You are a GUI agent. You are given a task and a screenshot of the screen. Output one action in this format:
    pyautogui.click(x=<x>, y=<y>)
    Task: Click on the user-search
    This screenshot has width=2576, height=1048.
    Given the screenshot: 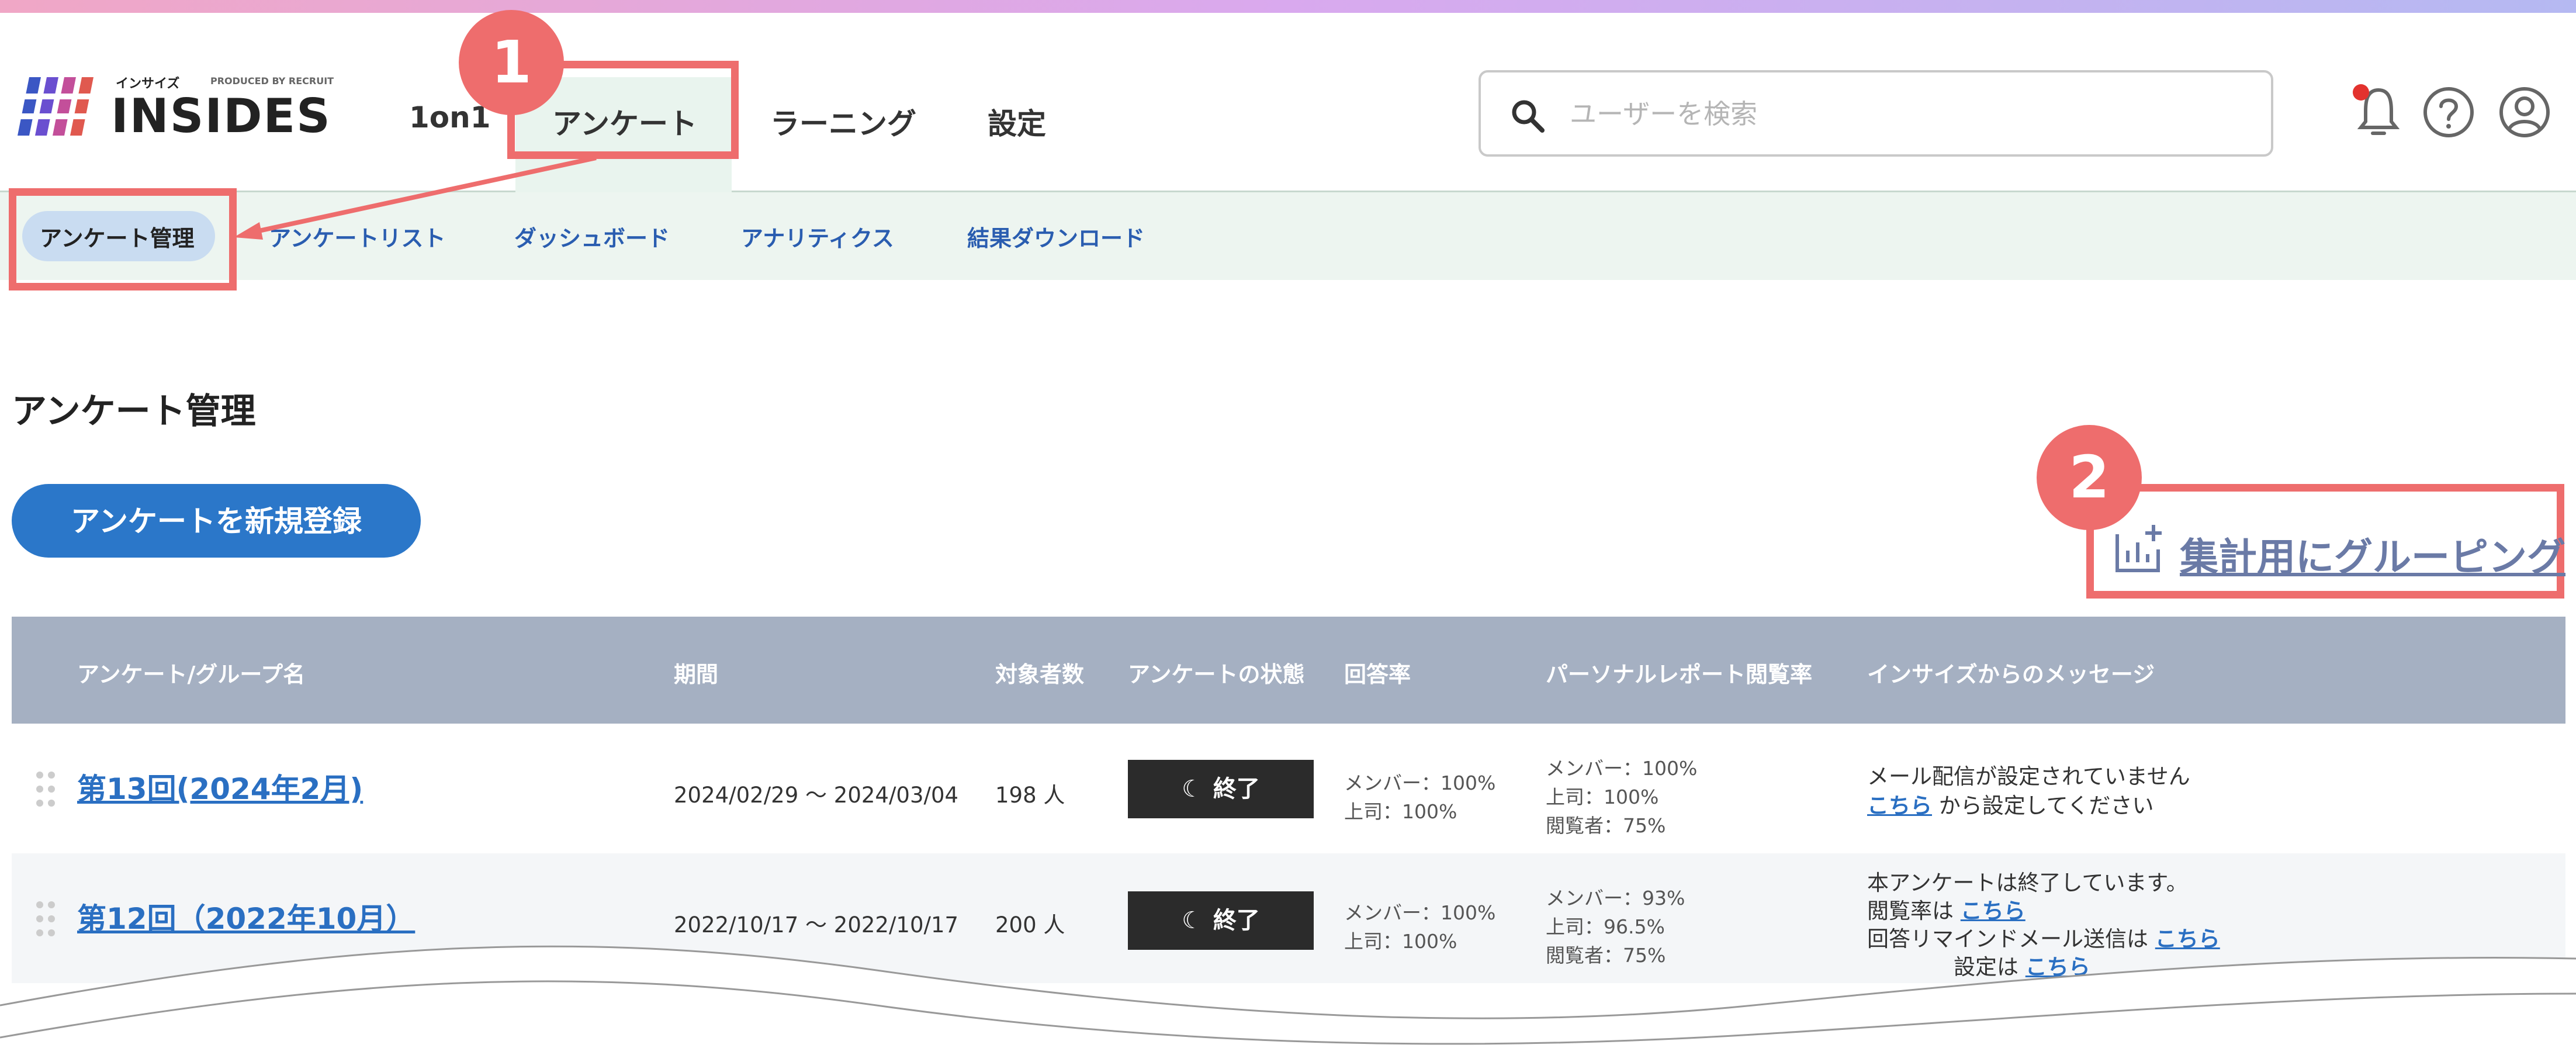 What is the action you would take?
    pyautogui.click(x=1876, y=113)
    